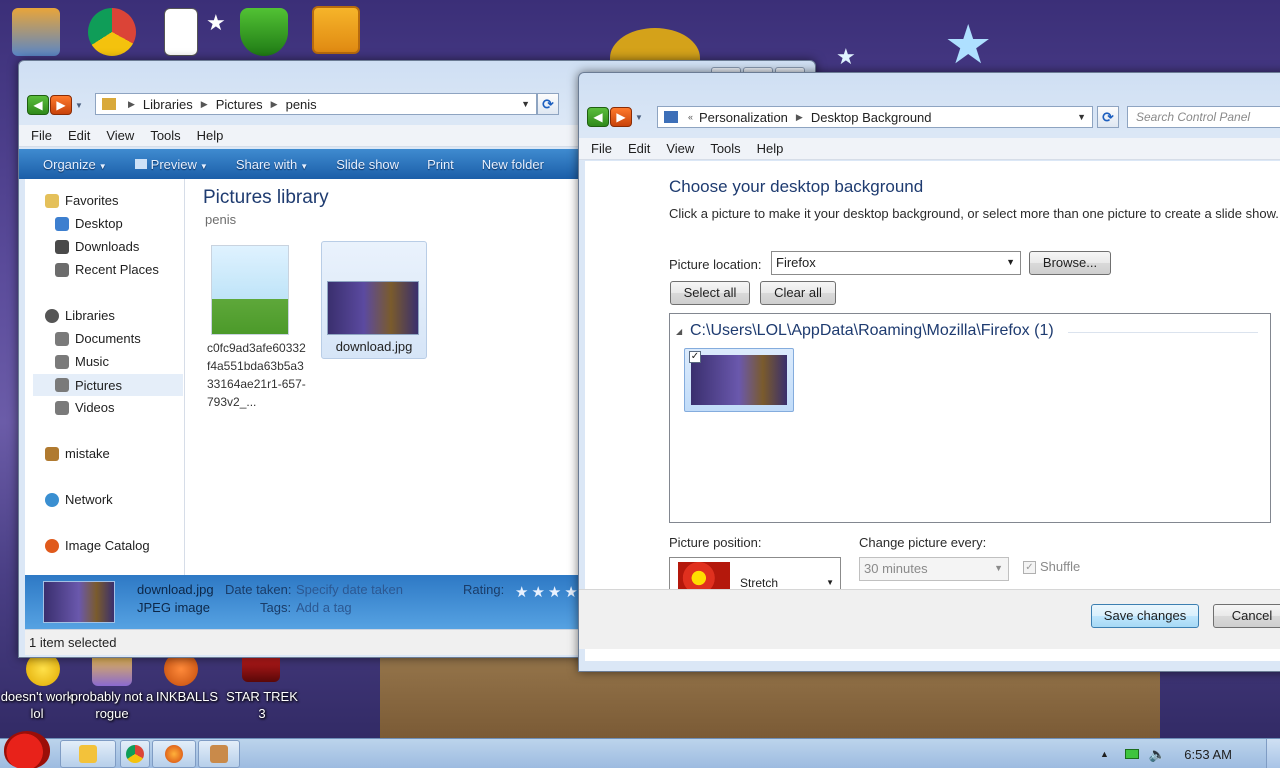 The height and width of the screenshot is (768, 1280). I want to click on cp-address-bar: « Personalization ▶ Desktop Background ▼, so click(875, 117).